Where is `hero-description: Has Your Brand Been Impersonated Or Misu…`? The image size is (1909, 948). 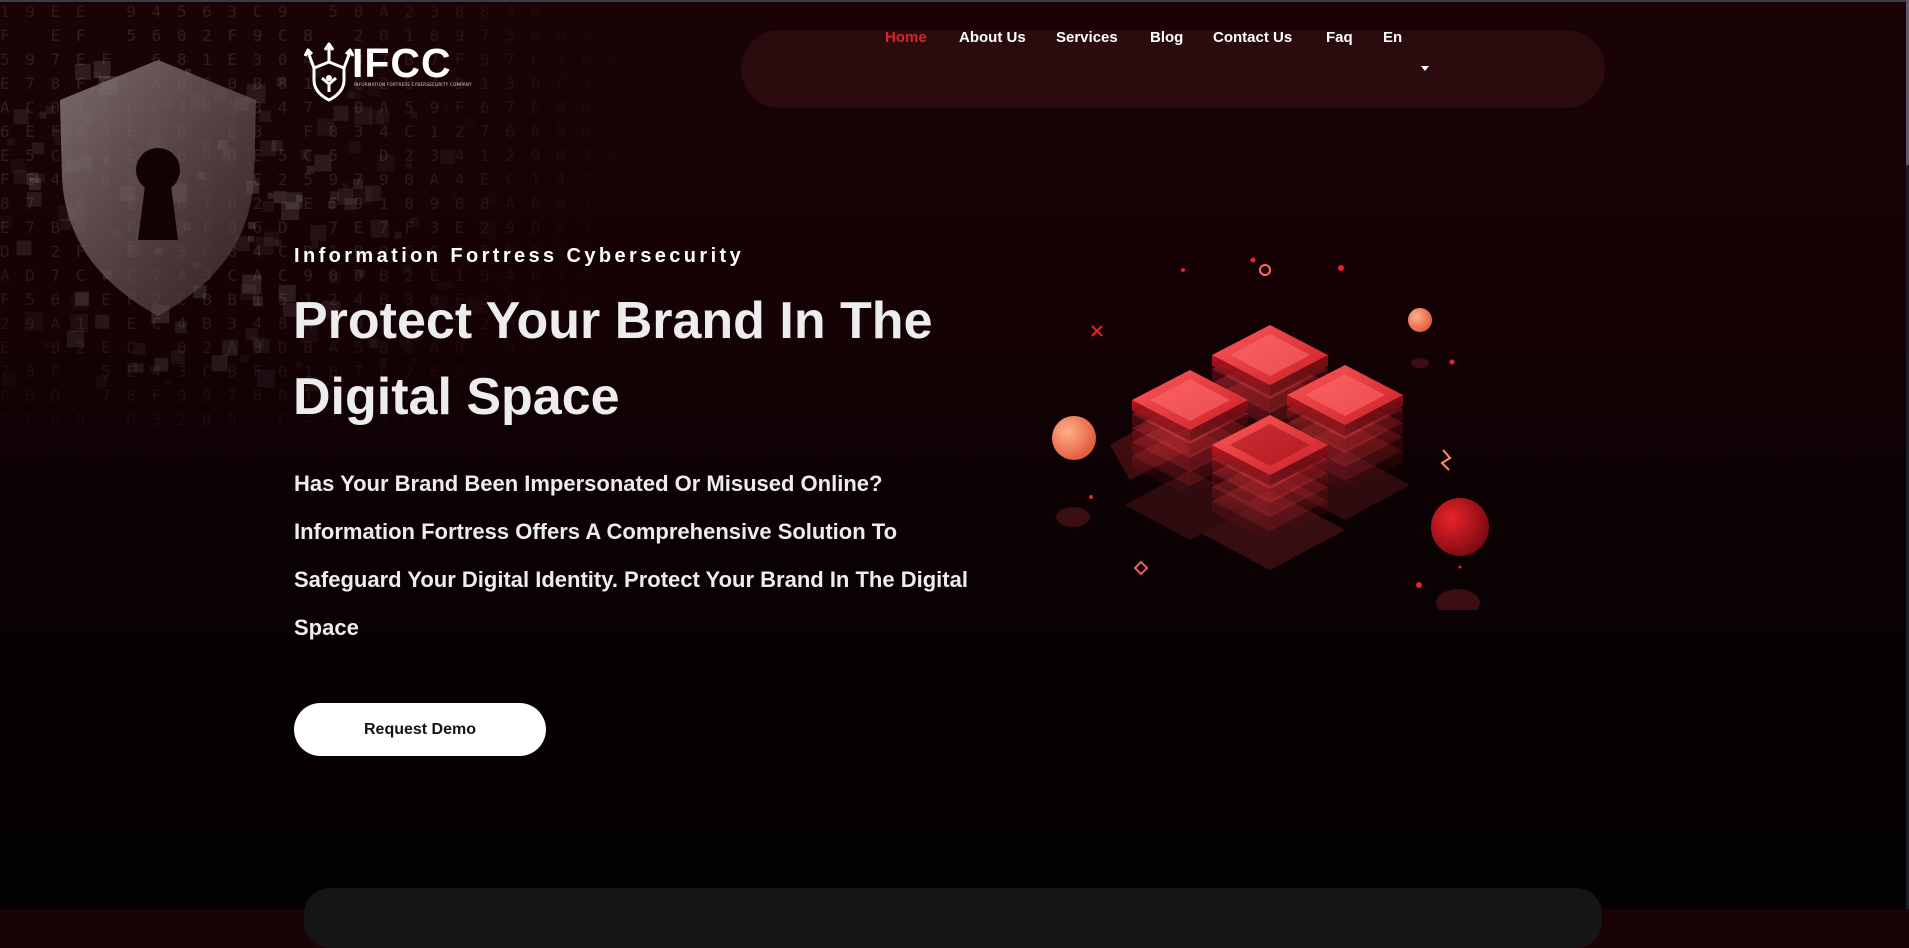
hero-description: Has Your Brand Been Impersonated Or Misu… is located at coordinates (631, 555).